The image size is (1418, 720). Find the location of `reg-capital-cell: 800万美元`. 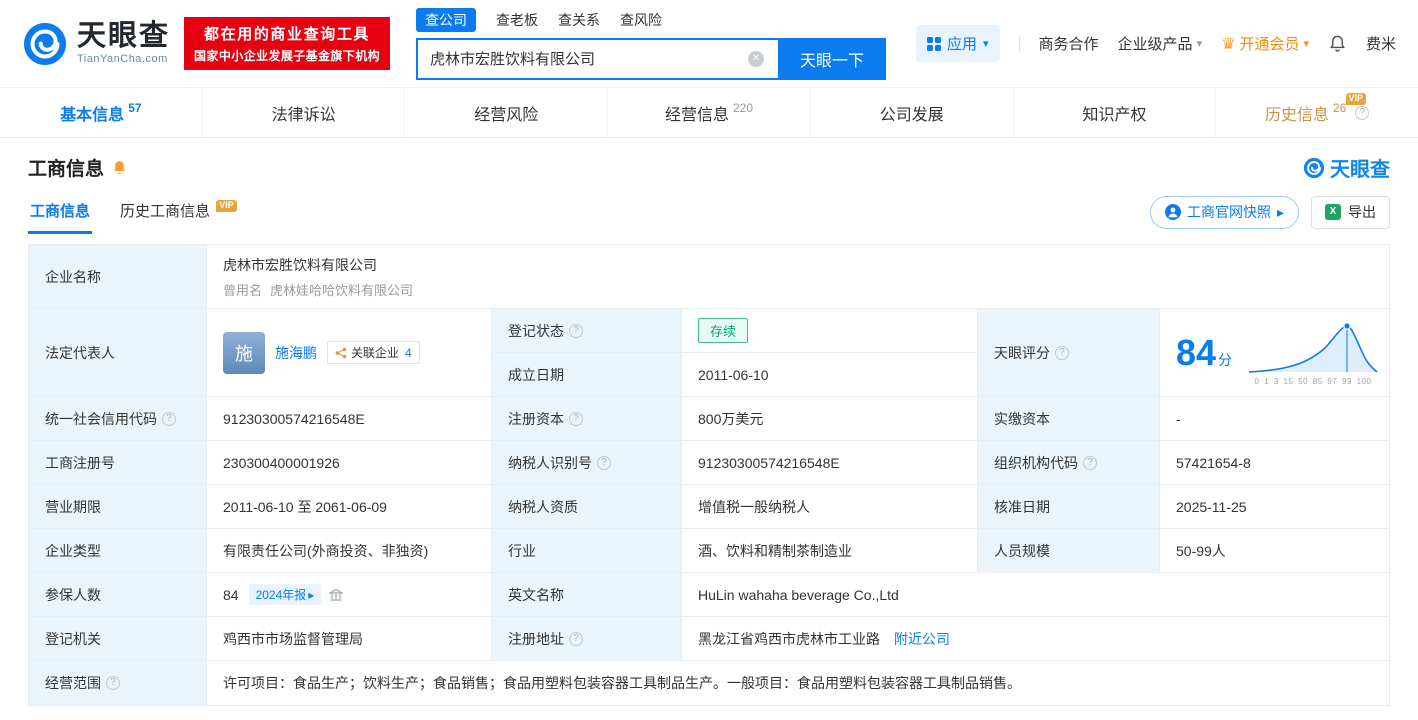

reg-capital-cell: 800万美元 is located at coordinates (830, 419).